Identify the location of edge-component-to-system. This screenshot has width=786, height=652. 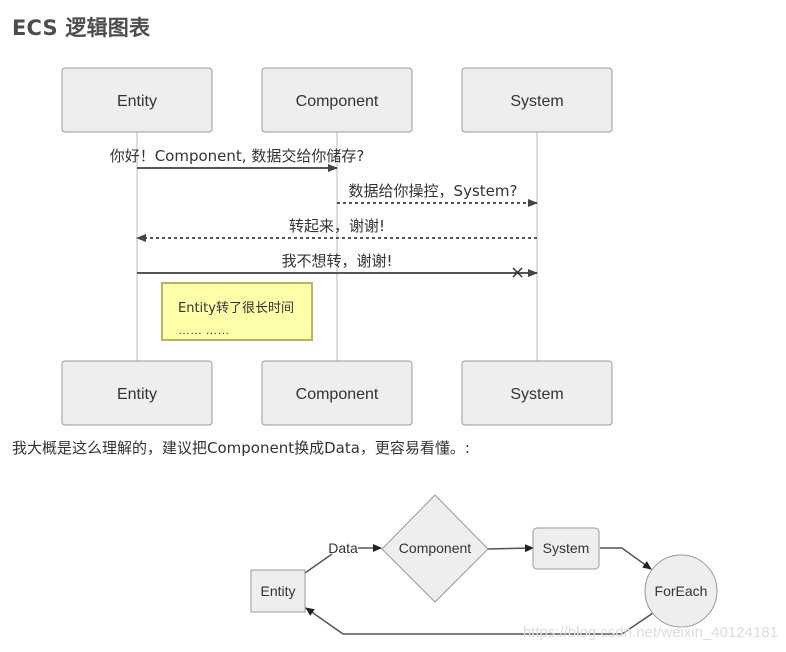
(510, 548).